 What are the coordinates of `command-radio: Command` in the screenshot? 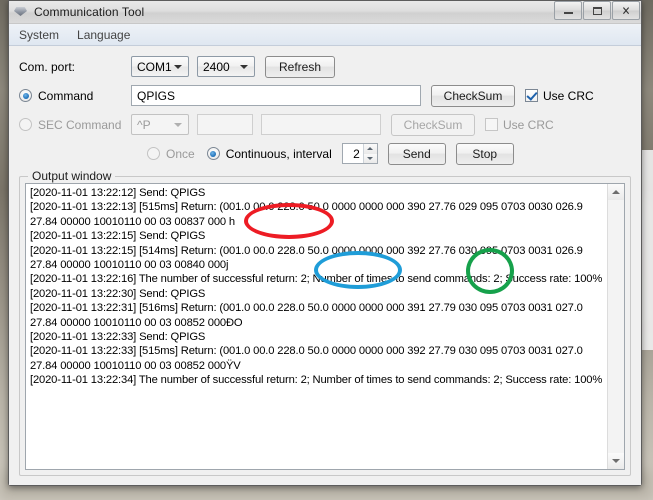 It's located at (75, 96).